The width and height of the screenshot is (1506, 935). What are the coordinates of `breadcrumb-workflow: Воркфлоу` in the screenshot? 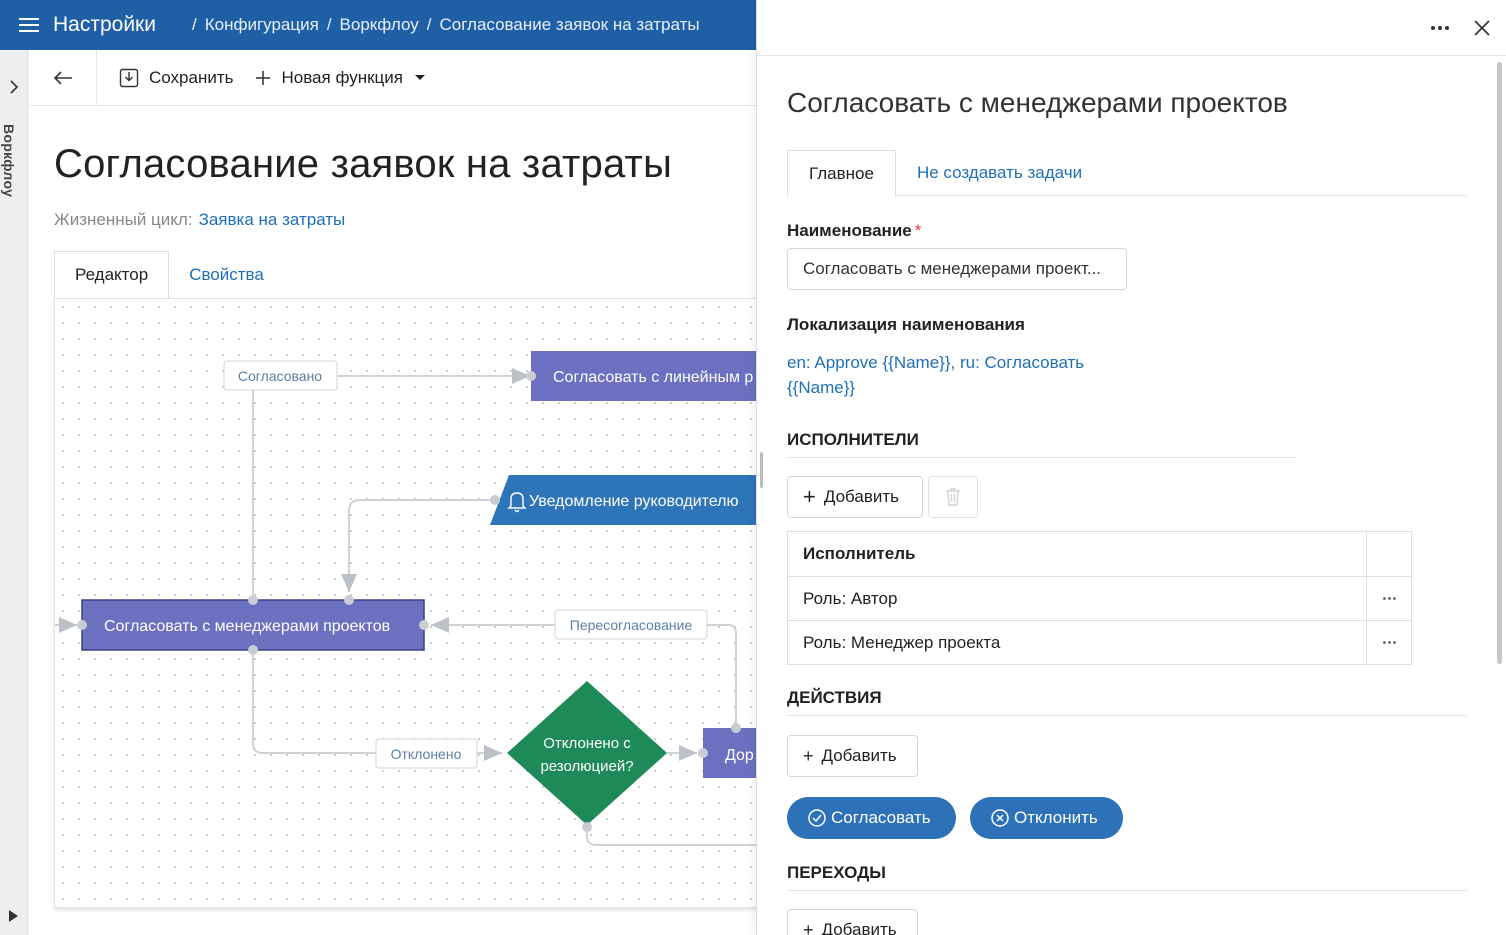 It's located at (379, 25).